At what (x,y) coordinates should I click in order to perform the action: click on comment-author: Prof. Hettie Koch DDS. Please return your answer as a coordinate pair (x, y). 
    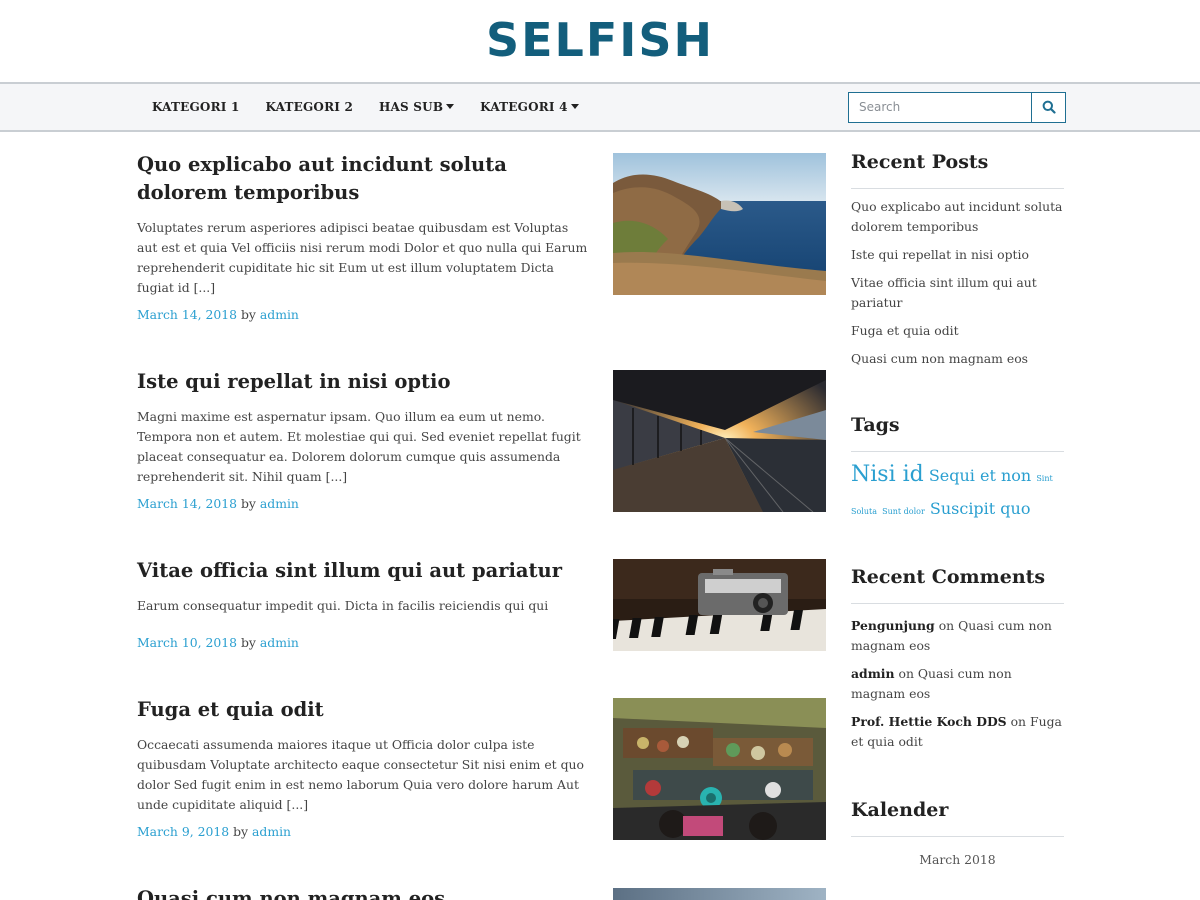
    Looking at the image, I should click on (929, 721).